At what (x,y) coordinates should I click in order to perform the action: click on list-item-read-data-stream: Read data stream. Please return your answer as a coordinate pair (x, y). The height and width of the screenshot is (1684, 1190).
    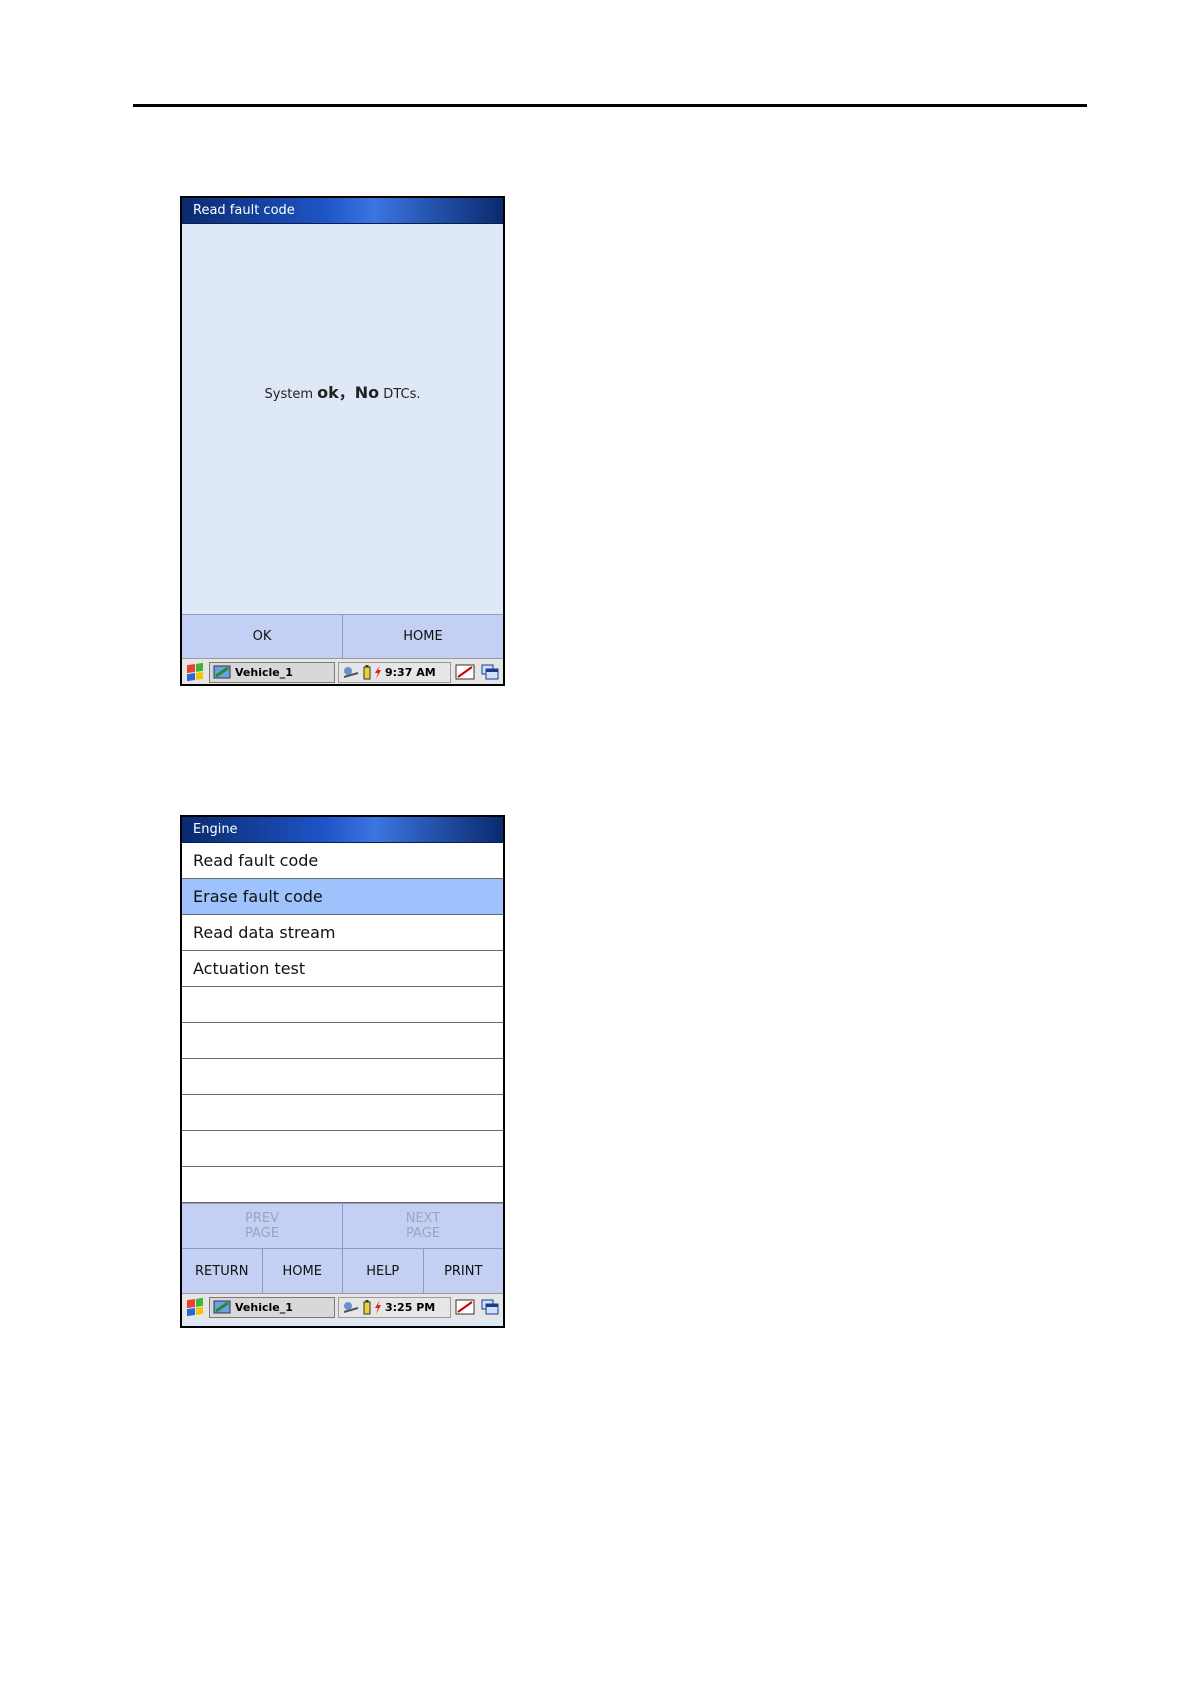
    Looking at the image, I should click on (342, 933).